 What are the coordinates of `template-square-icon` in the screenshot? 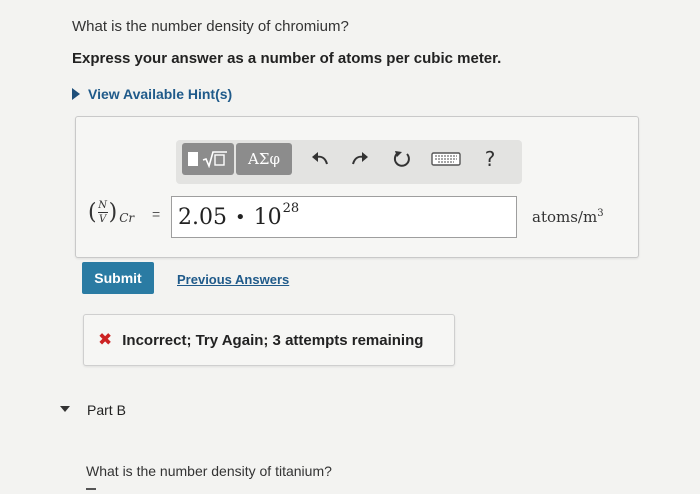 It's located at (193, 159).